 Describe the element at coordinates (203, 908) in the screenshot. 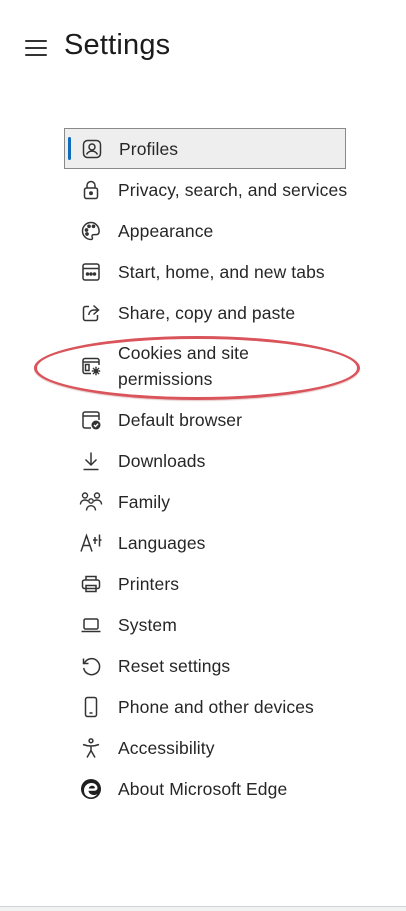

I see `window-bottom-edge` at that location.